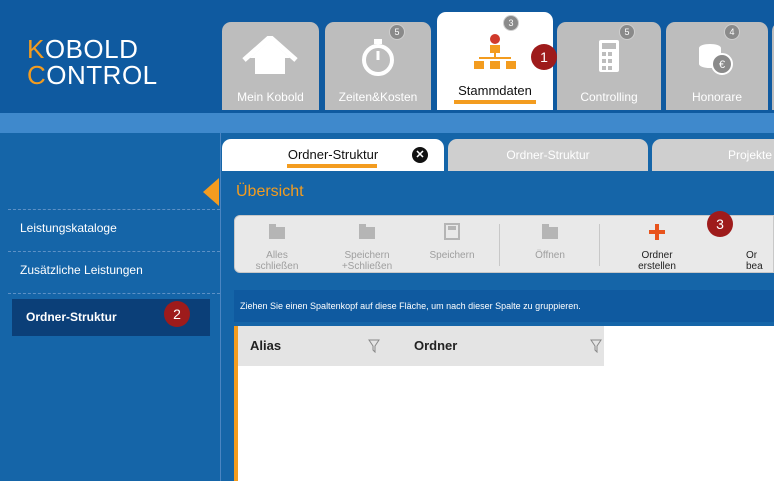 The height and width of the screenshot is (481, 774). What do you see at coordinates (277, 266) in the screenshot?
I see `button-label: schließen` at bounding box center [277, 266].